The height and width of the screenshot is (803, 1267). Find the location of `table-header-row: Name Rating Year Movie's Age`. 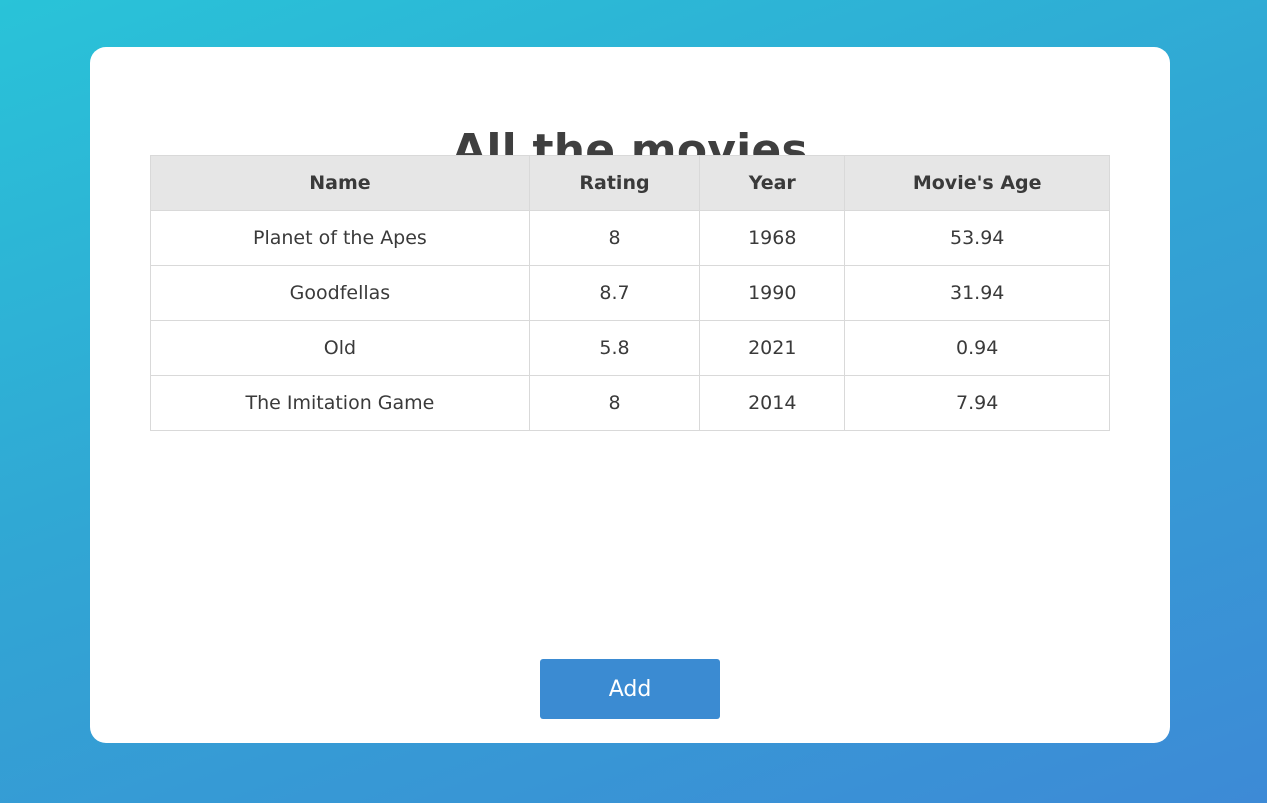

table-header-row: Name Rating Year Movie's Age is located at coordinates (630, 183).